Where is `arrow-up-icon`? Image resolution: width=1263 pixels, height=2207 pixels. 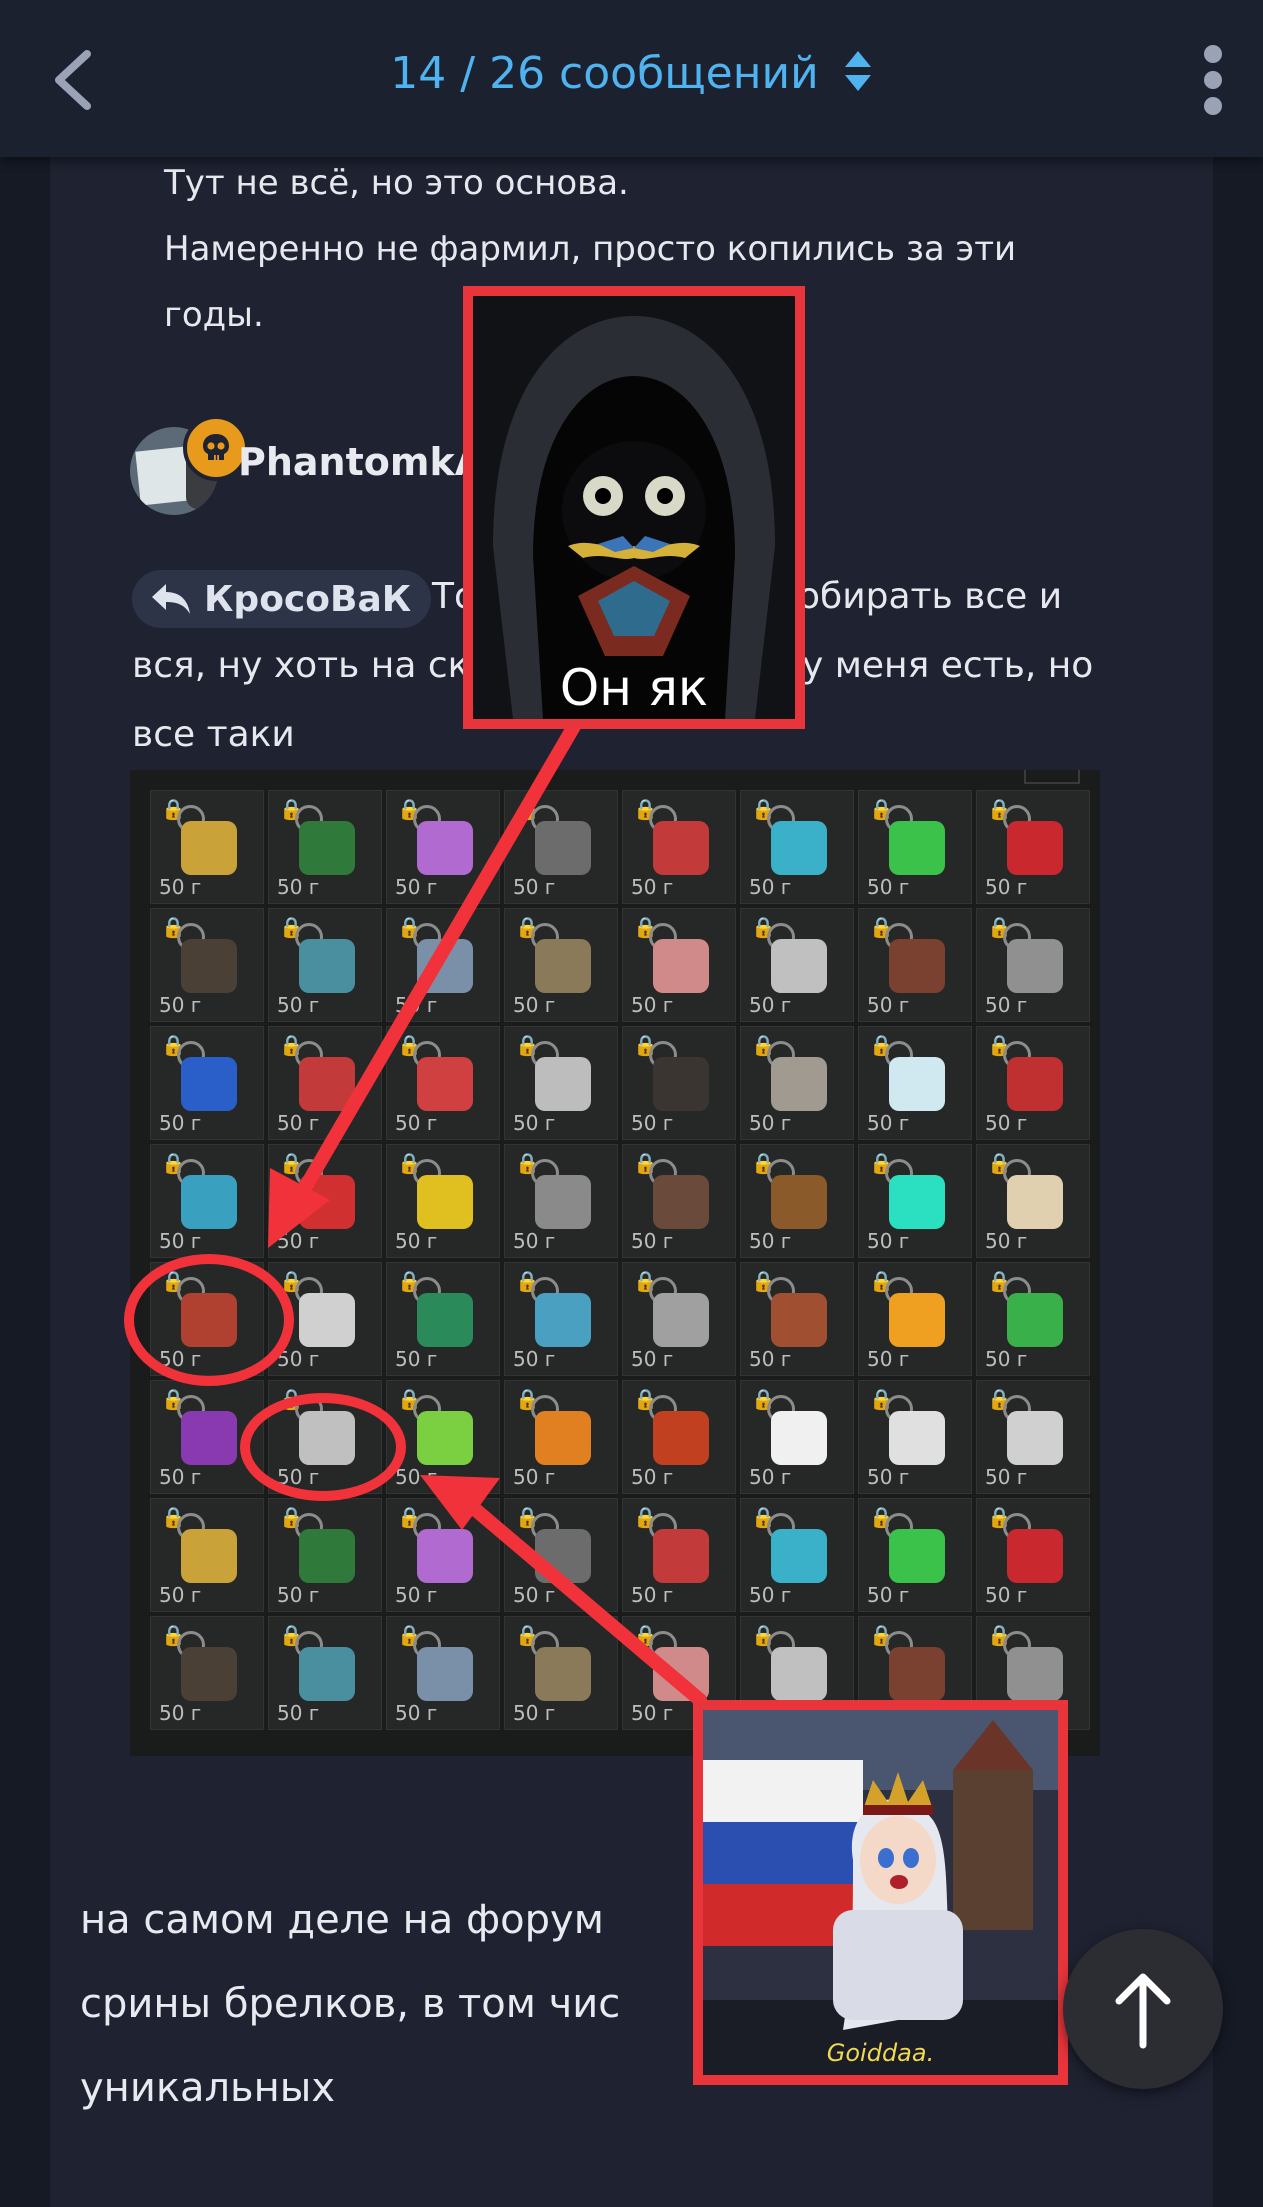 arrow-up-icon is located at coordinates (1143, 2011).